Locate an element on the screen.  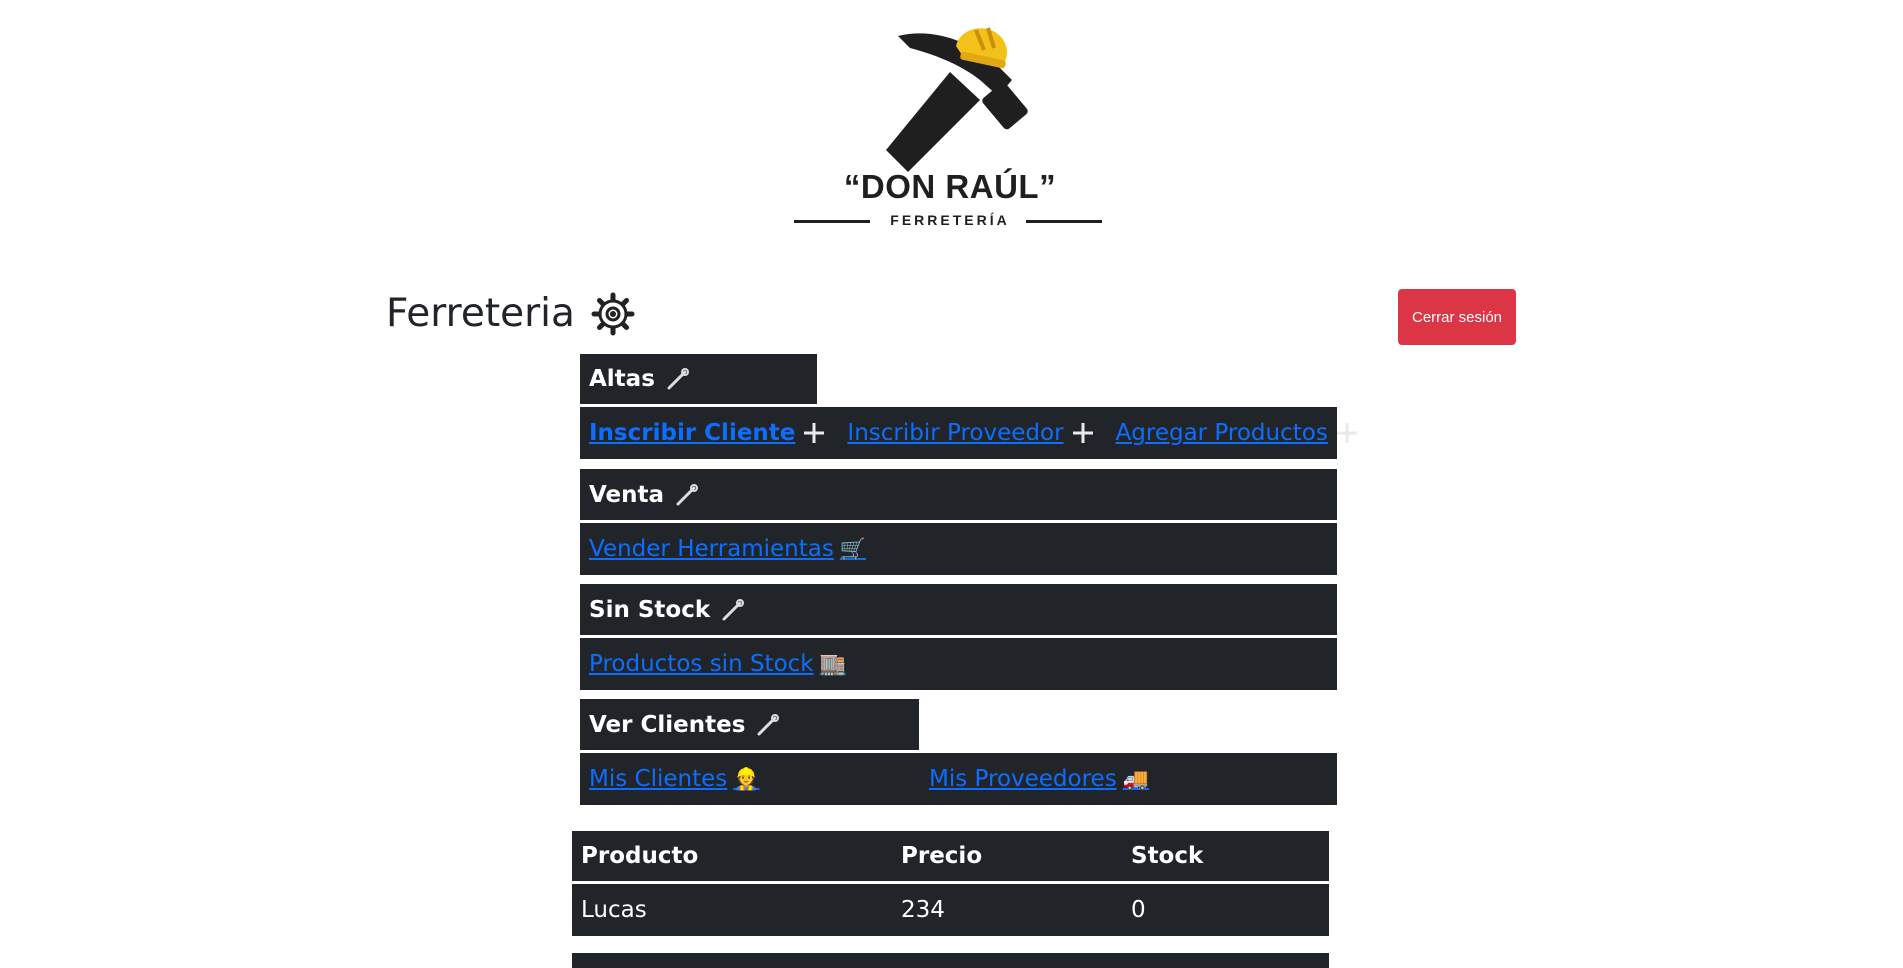
link-agregar-productos: Agregar Productos is located at coordinates (1238, 433).